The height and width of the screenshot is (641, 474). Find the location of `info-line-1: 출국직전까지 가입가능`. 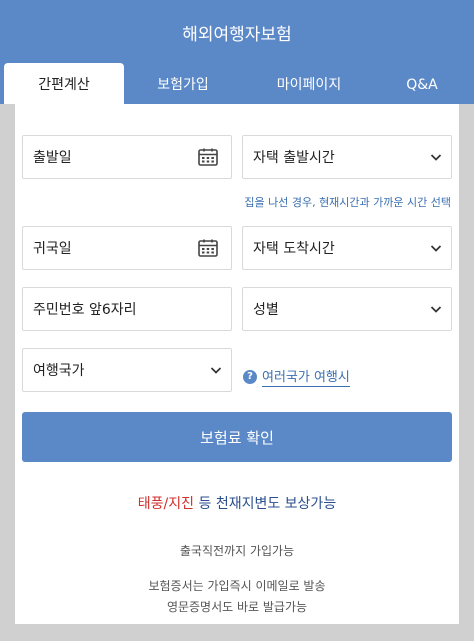

info-line-1: 출국직전까지 가입가능 is located at coordinates (237, 551).